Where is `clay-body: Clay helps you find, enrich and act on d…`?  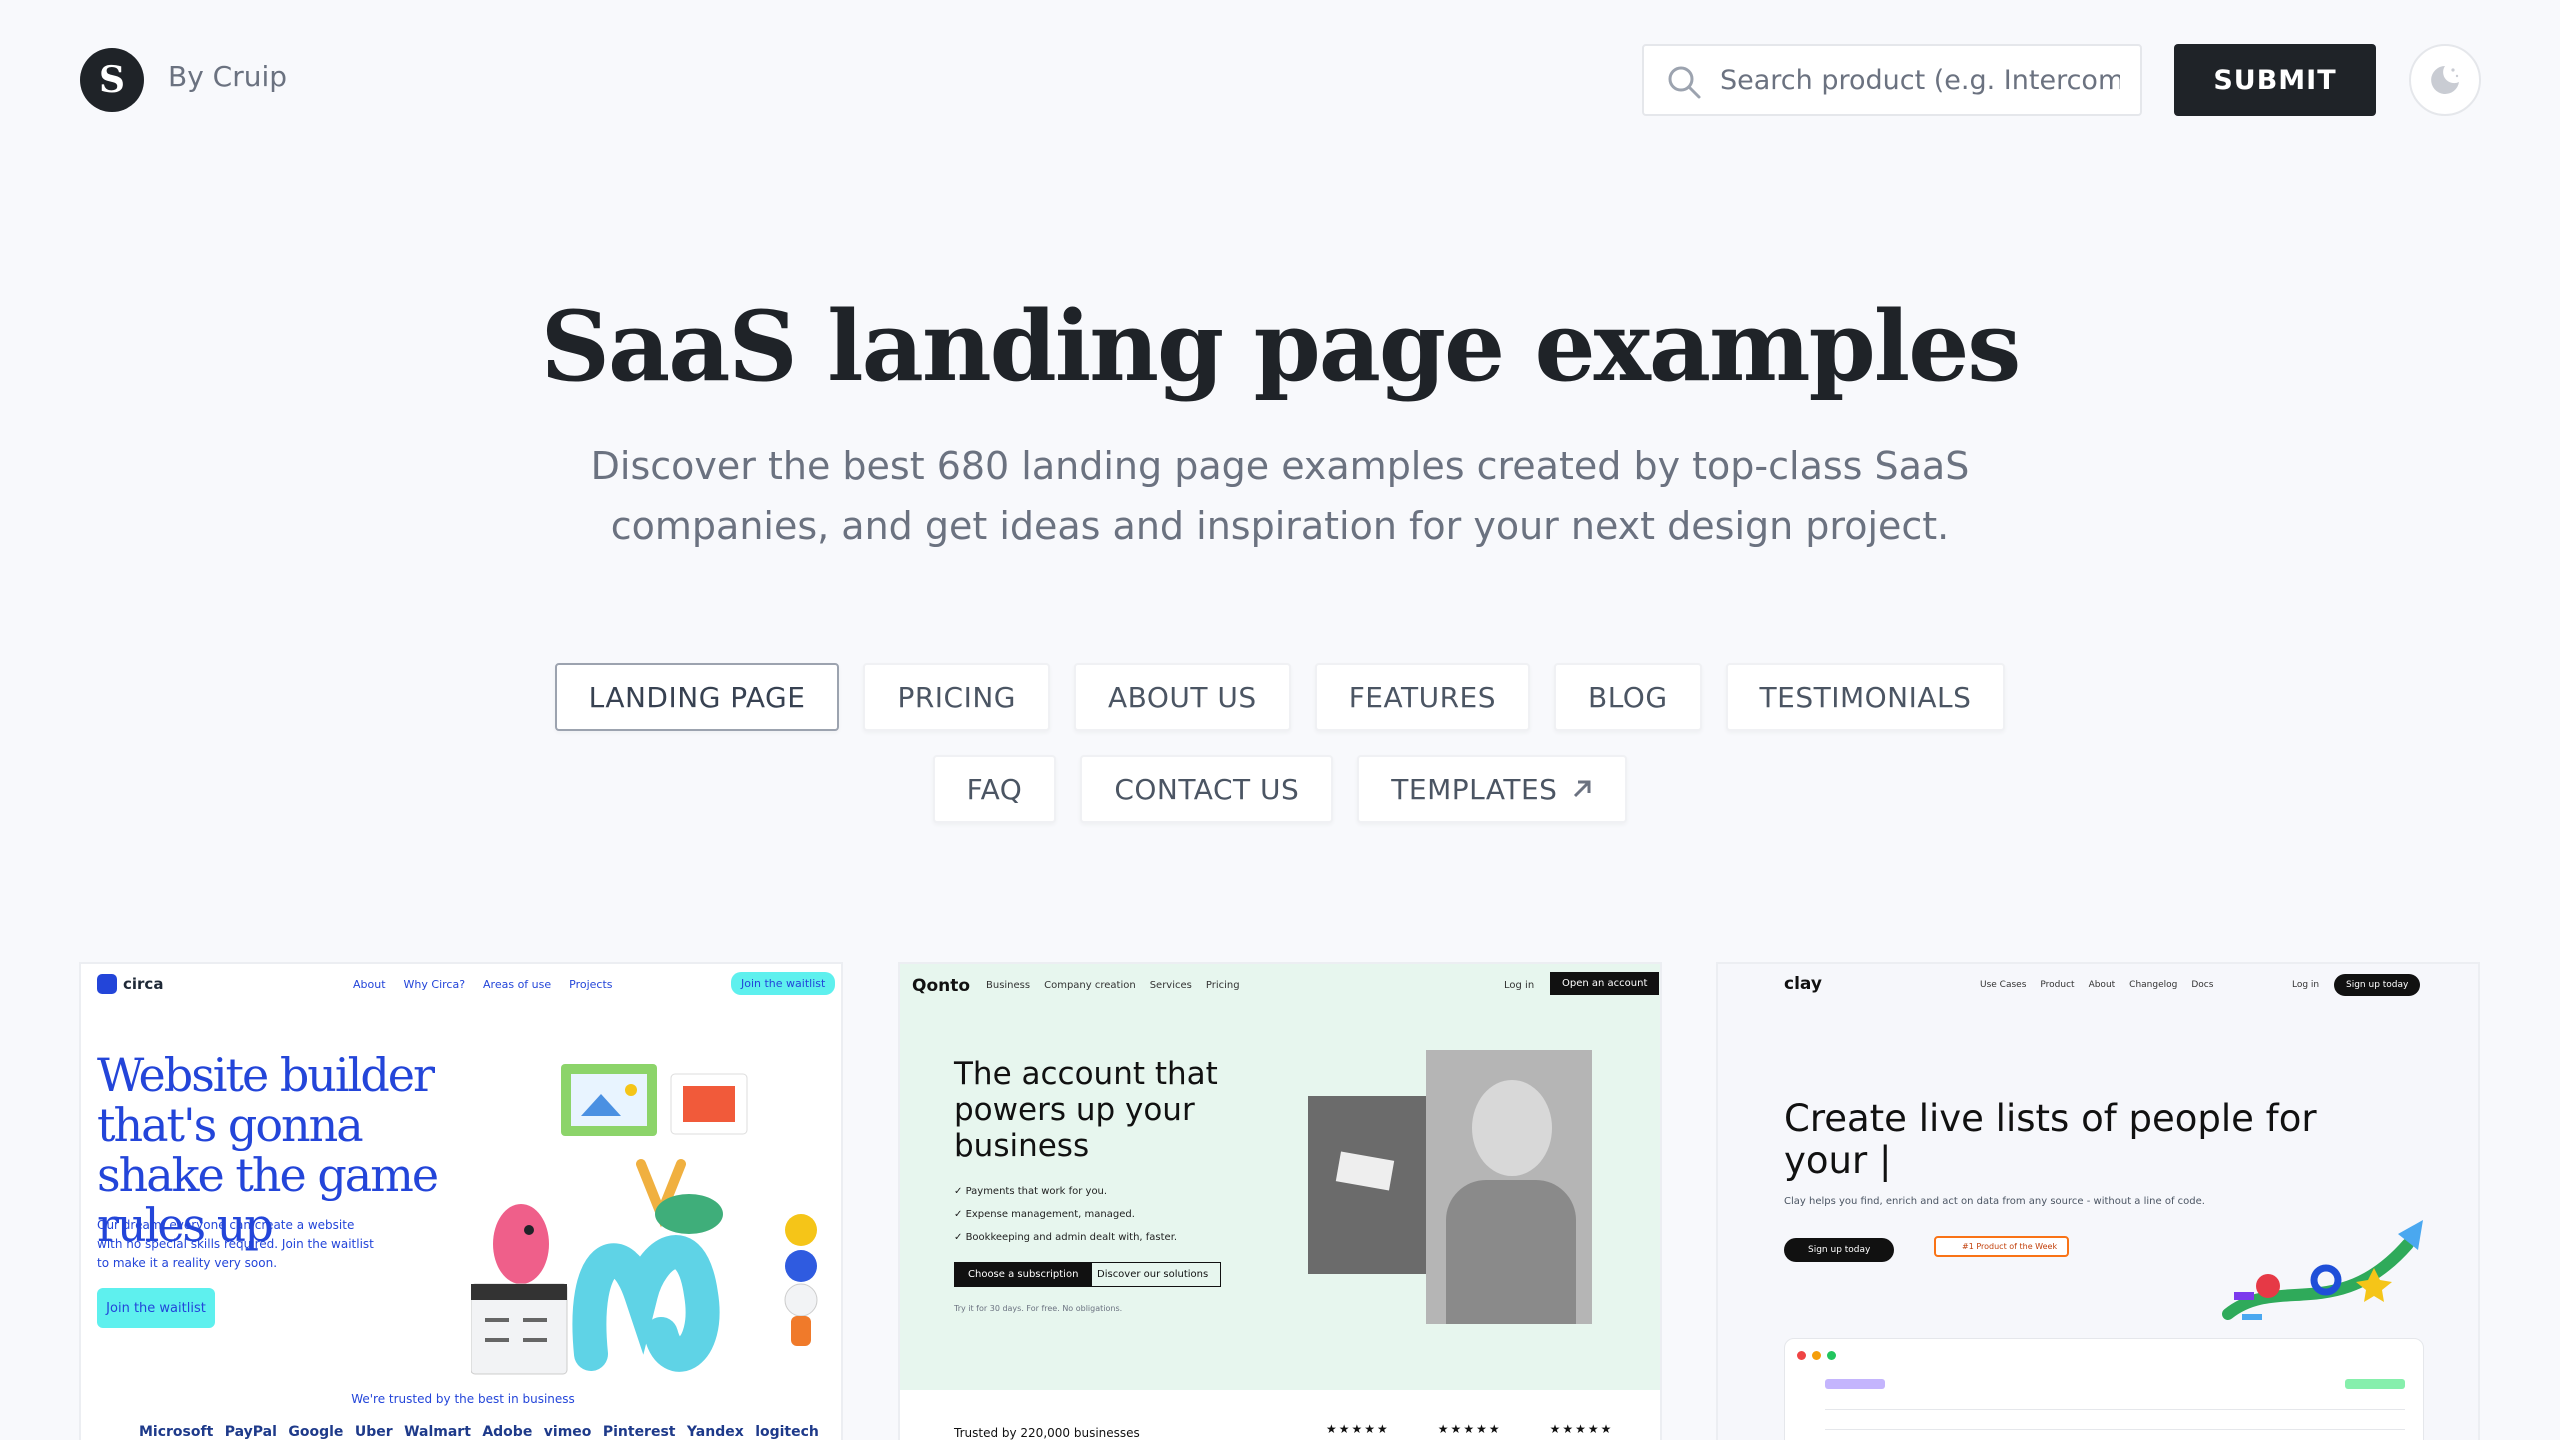
clay-body: Clay helps you find, enrich and act on d… is located at coordinates (1994, 1201).